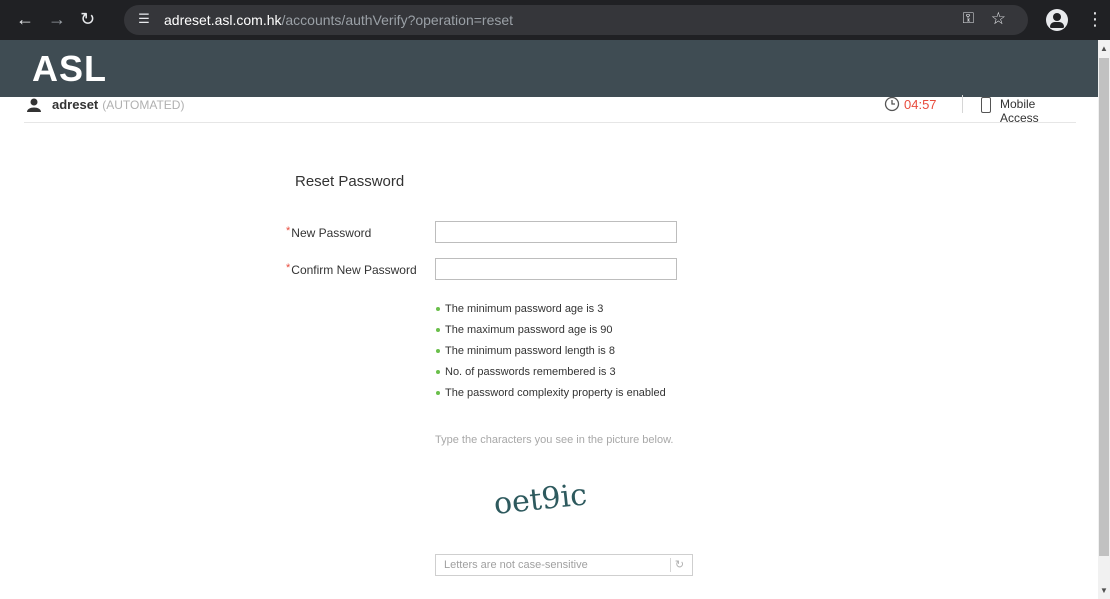 This screenshot has width=1110, height=599. Describe the element at coordinates (1104, 590) in the screenshot. I see `scroll-down-icon: ▼` at that location.